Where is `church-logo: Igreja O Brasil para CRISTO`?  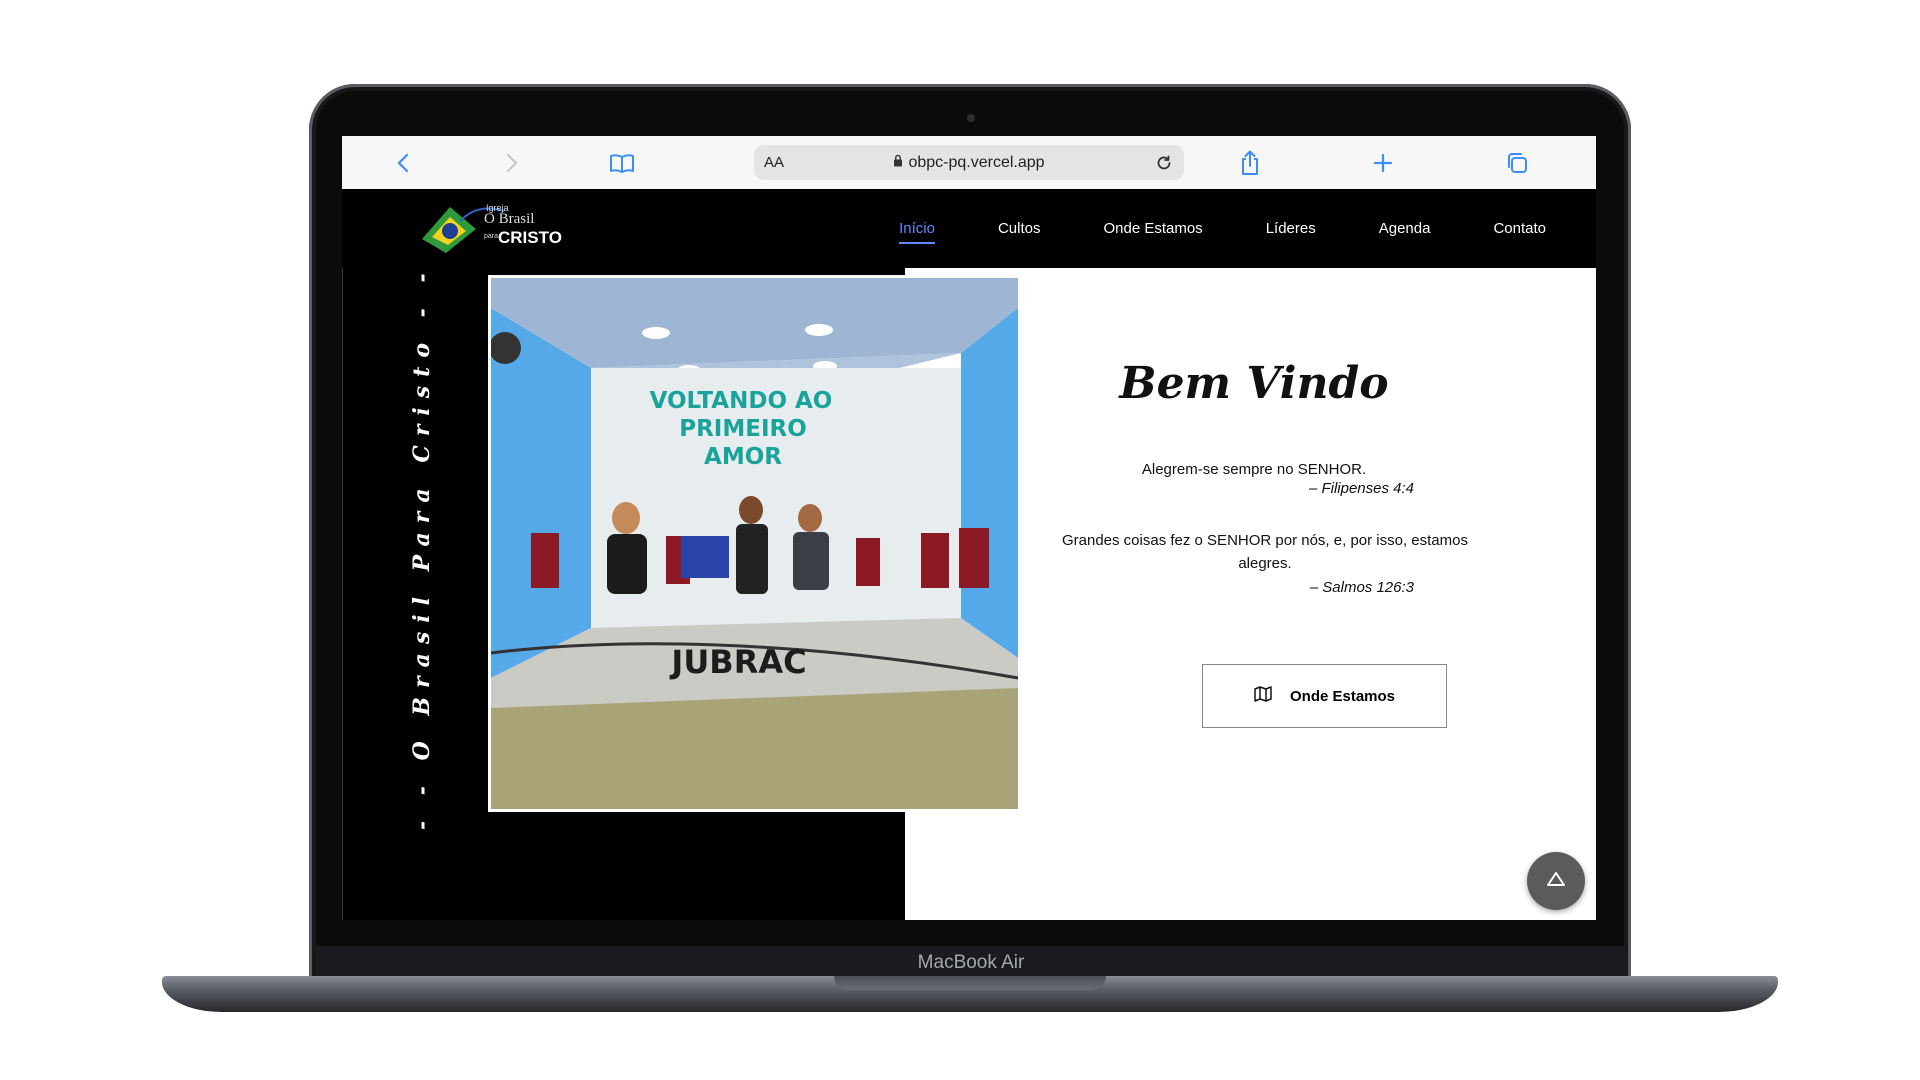 church-logo: Igreja O Brasil para CRISTO is located at coordinates (491, 229).